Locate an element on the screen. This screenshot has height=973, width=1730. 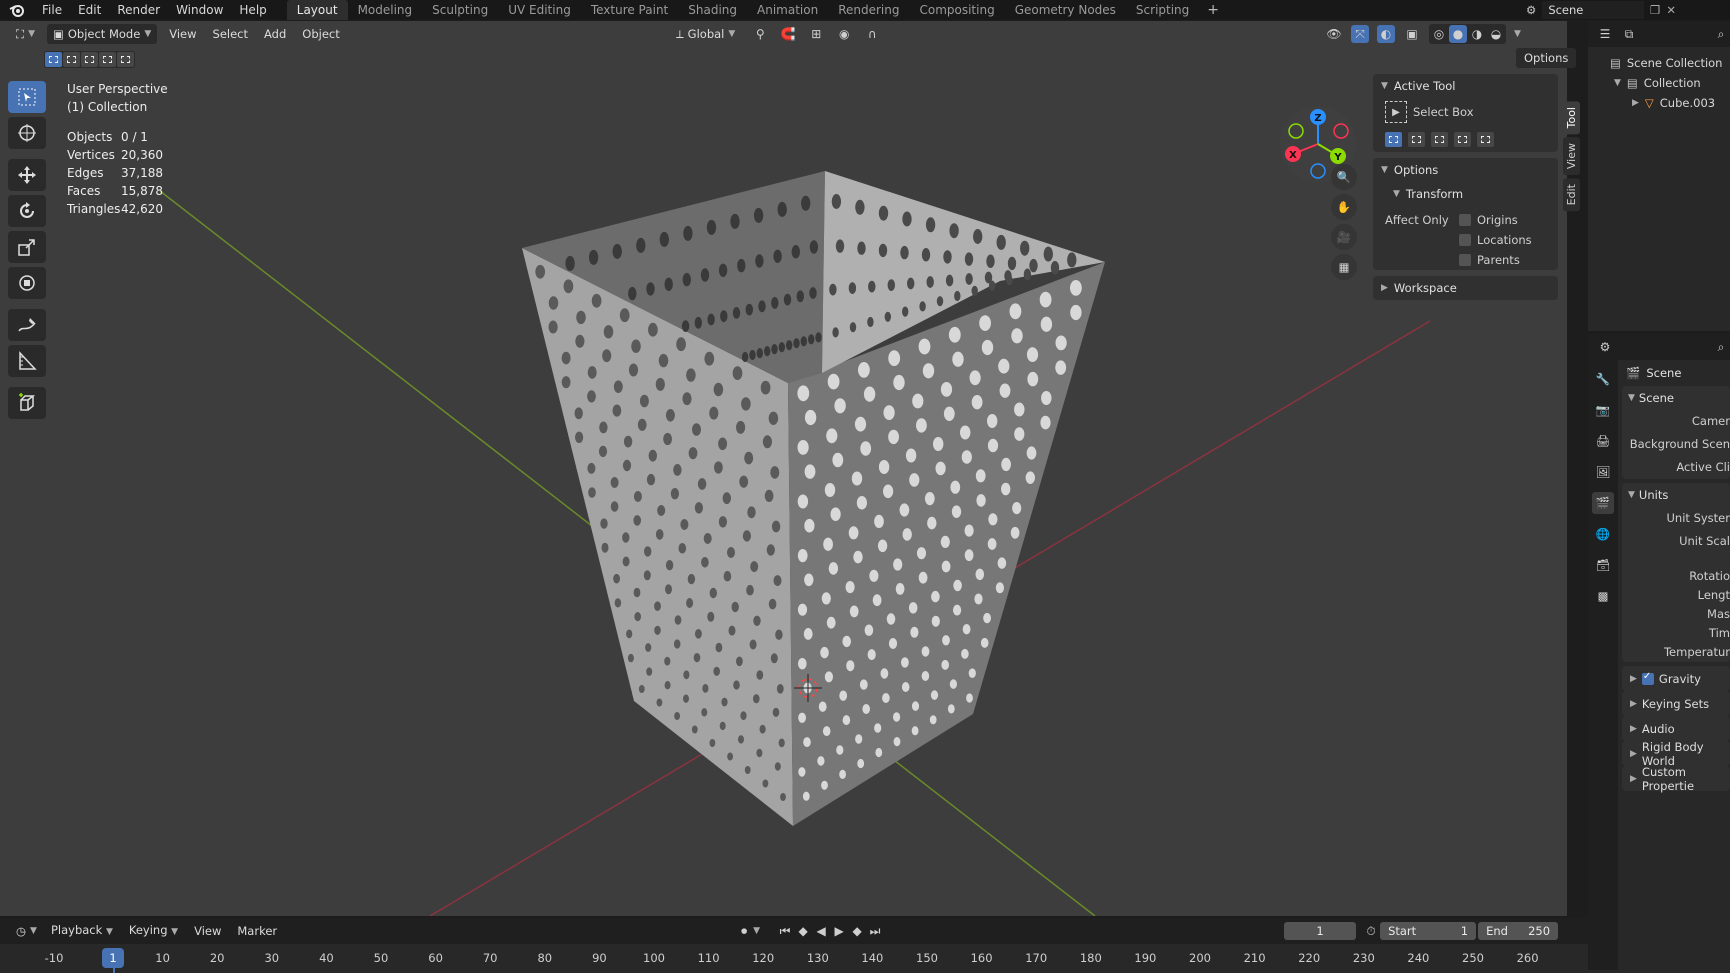
select-difference-icon is located at coordinates (107, 59).